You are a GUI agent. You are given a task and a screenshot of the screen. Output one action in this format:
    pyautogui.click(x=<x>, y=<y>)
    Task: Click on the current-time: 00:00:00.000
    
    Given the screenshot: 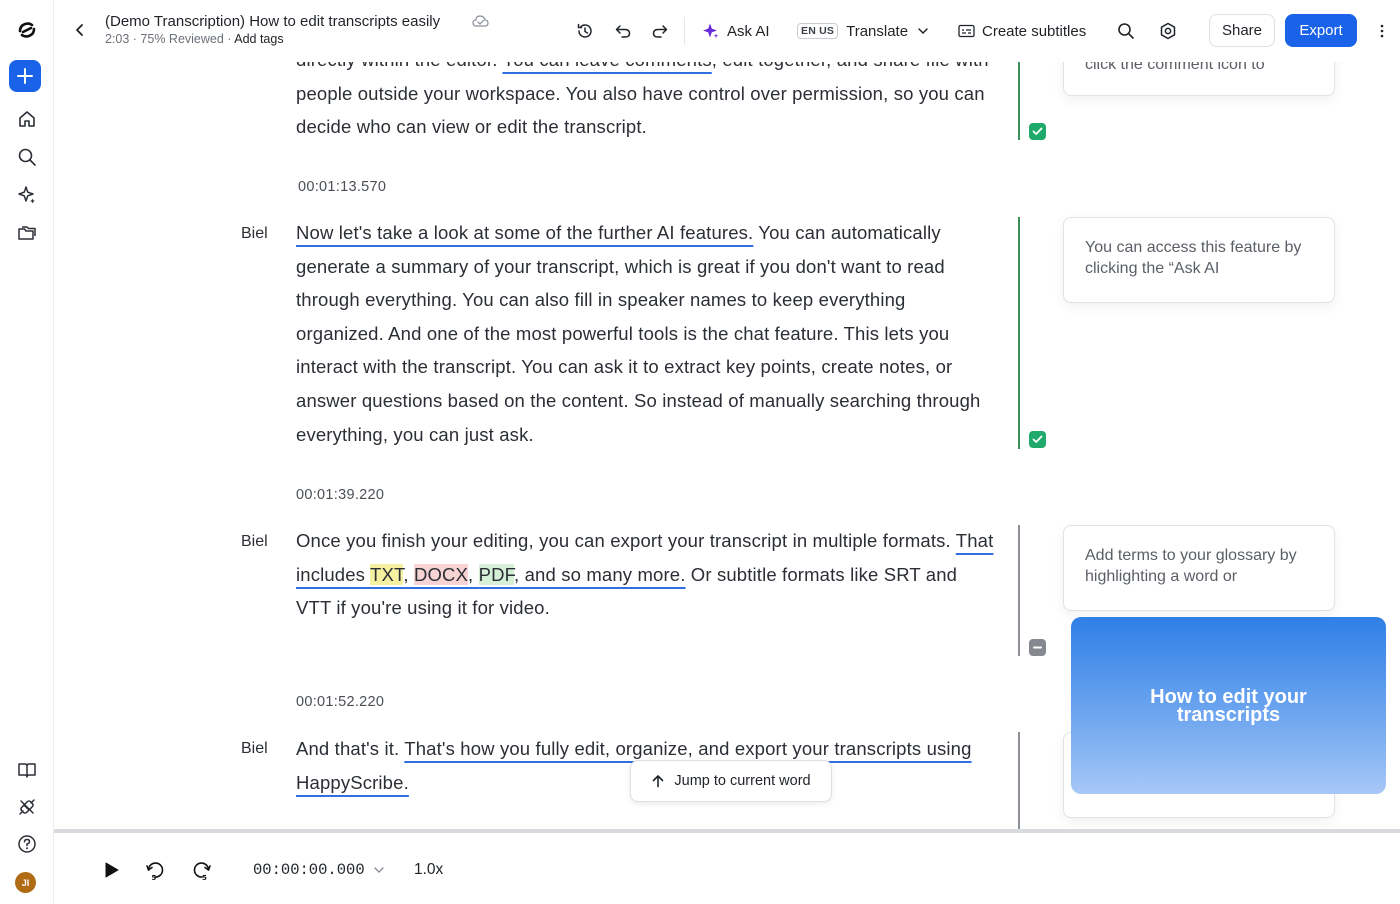 What is the action you would take?
    pyautogui.click(x=309, y=870)
    